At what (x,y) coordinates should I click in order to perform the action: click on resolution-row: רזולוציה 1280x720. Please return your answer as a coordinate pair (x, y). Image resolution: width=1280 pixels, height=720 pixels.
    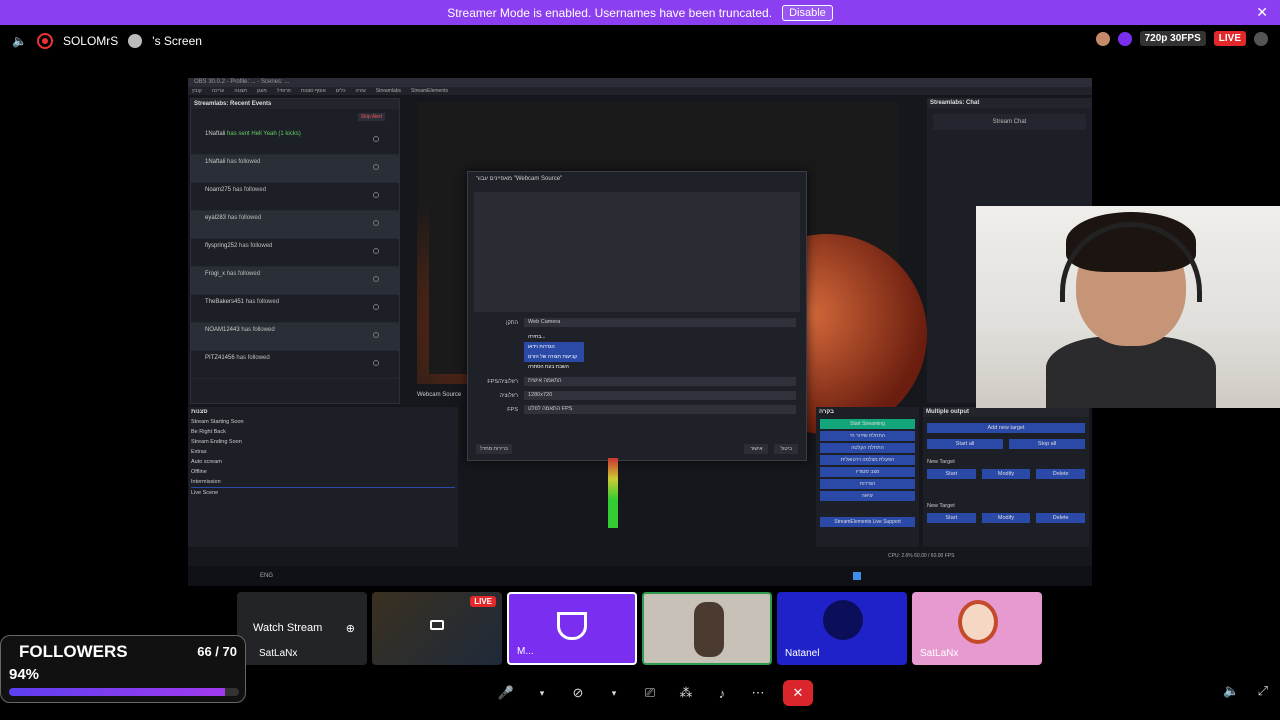
    Looking at the image, I should click on (637, 395).